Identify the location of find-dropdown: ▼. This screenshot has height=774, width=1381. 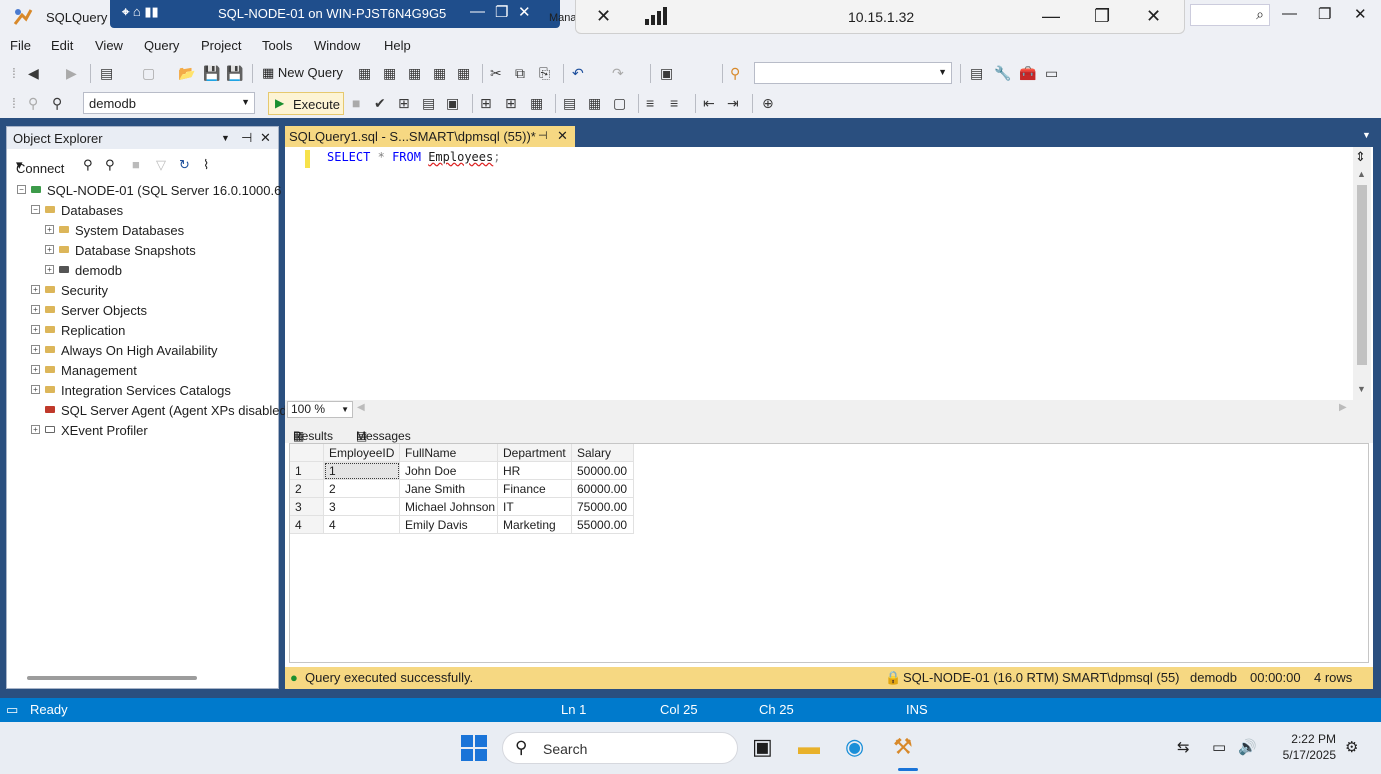
(853, 73).